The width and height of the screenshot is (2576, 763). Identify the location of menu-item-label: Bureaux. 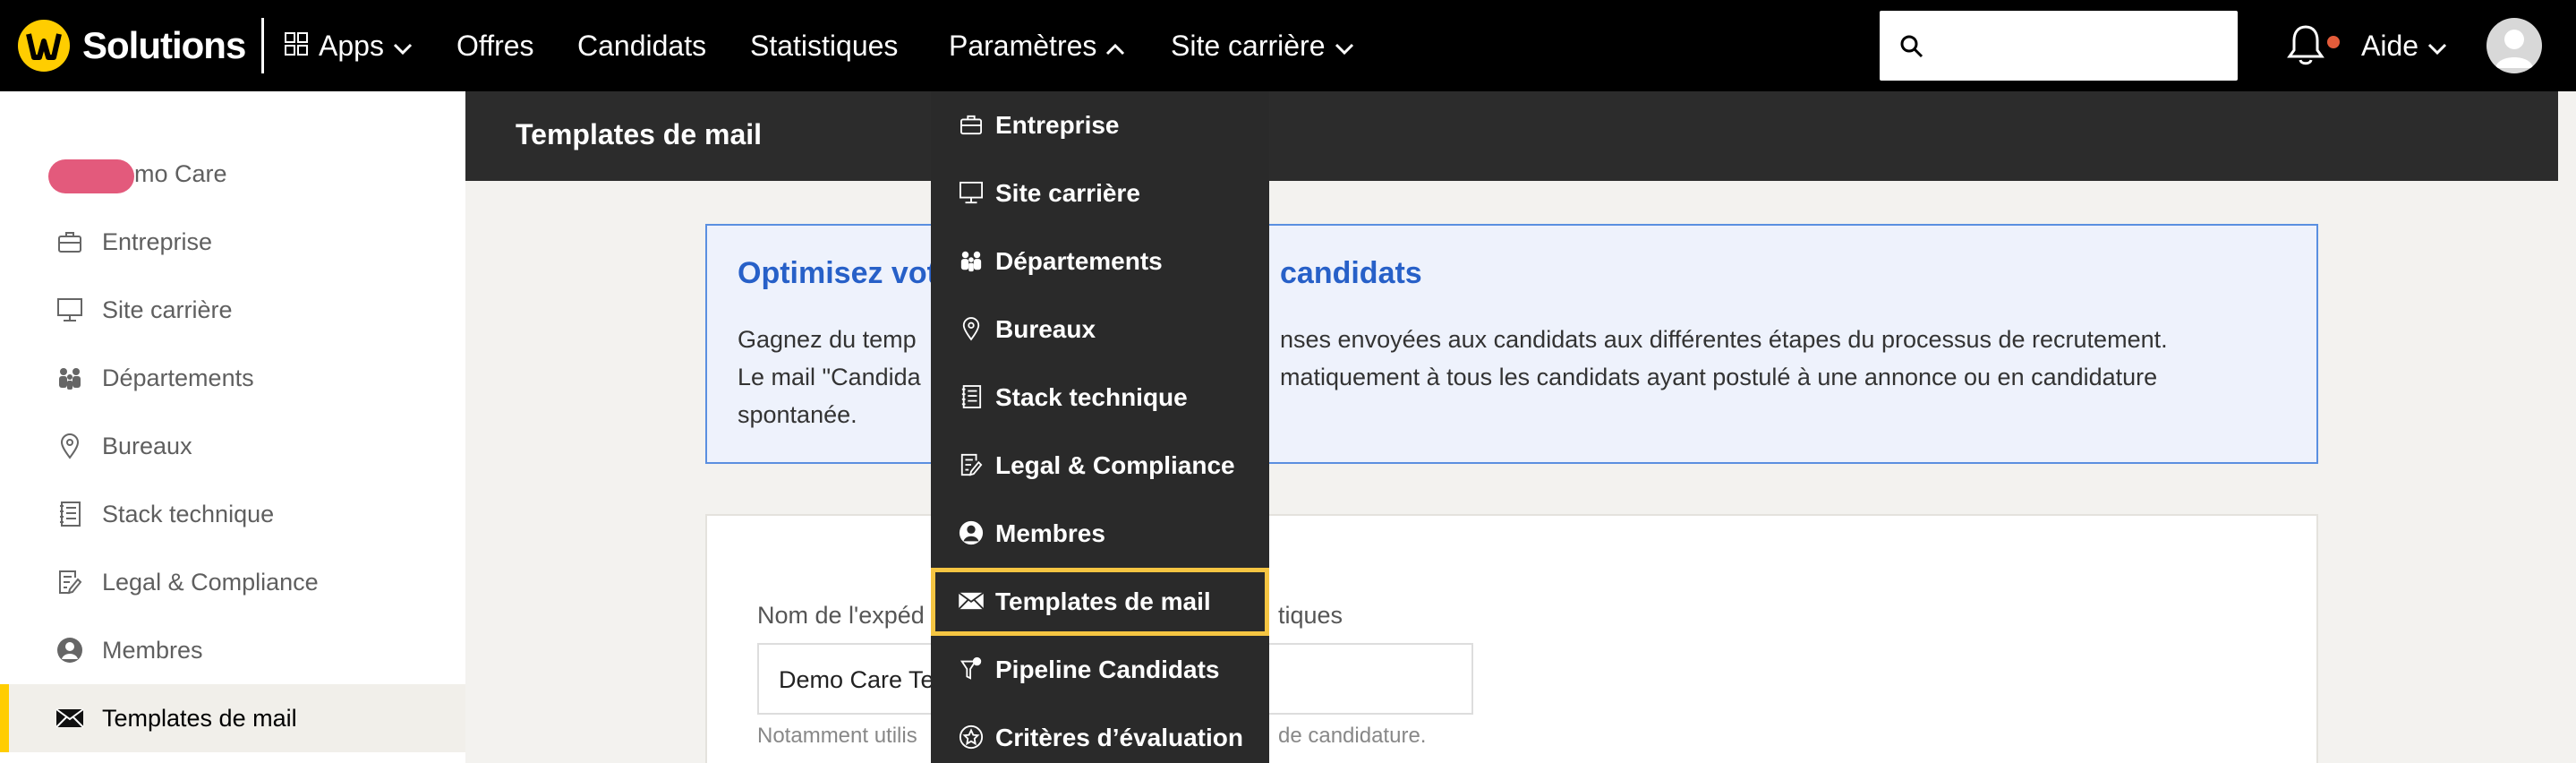
(1045, 329).